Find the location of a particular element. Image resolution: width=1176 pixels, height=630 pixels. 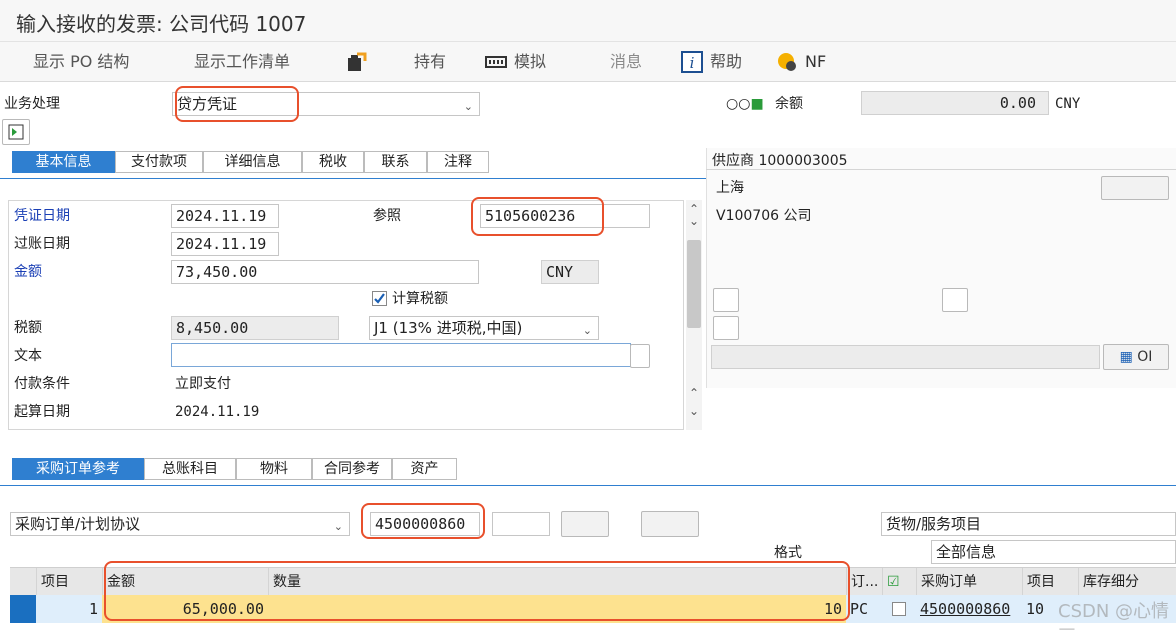

tax-code-select: J1 (13% 进项税,中国) ⌄ is located at coordinates (484, 328).